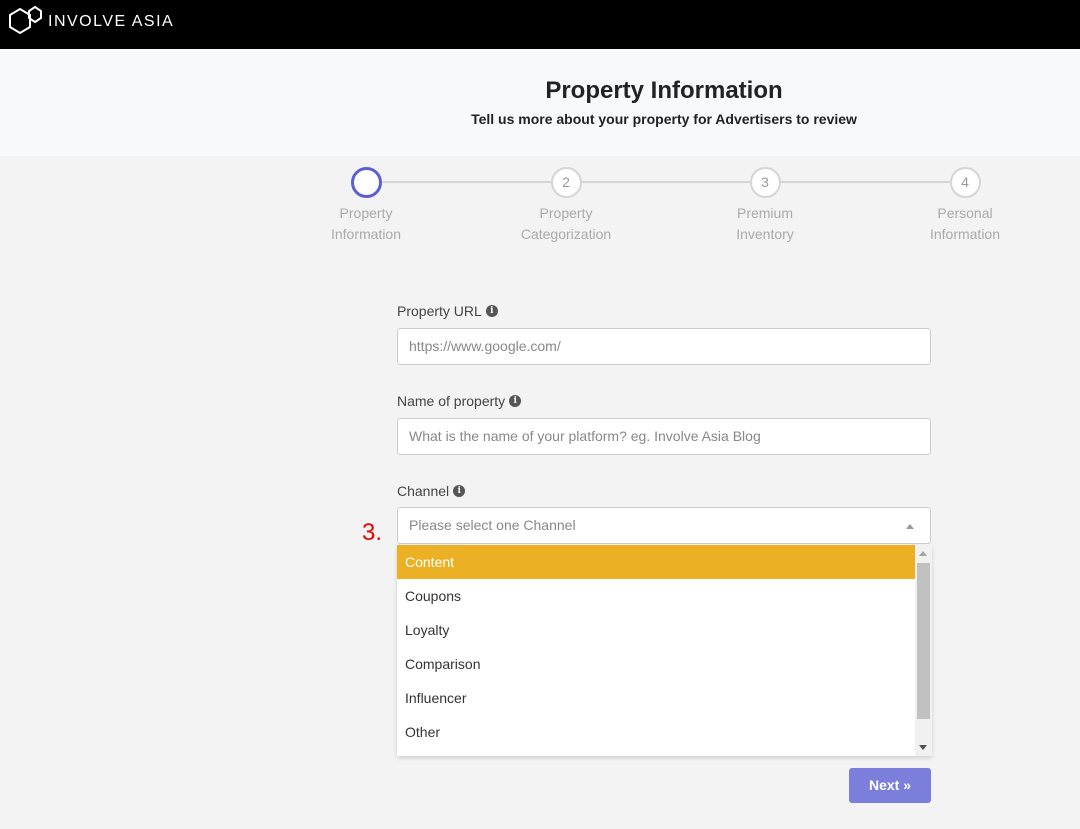  What do you see at coordinates (656, 732) in the screenshot?
I see `option-other: Other` at bounding box center [656, 732].